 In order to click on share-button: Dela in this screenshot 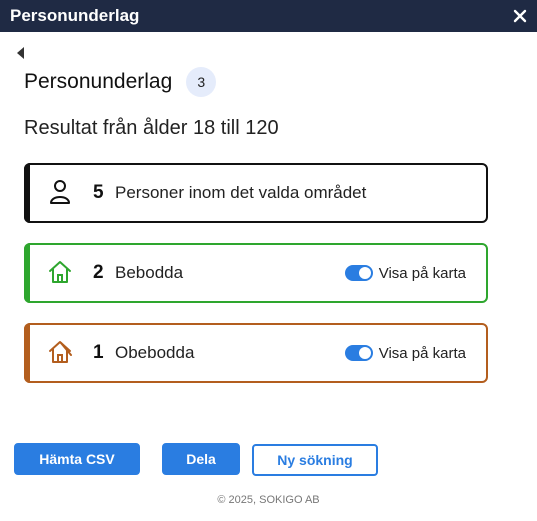, I will do `click(201, 459)`.